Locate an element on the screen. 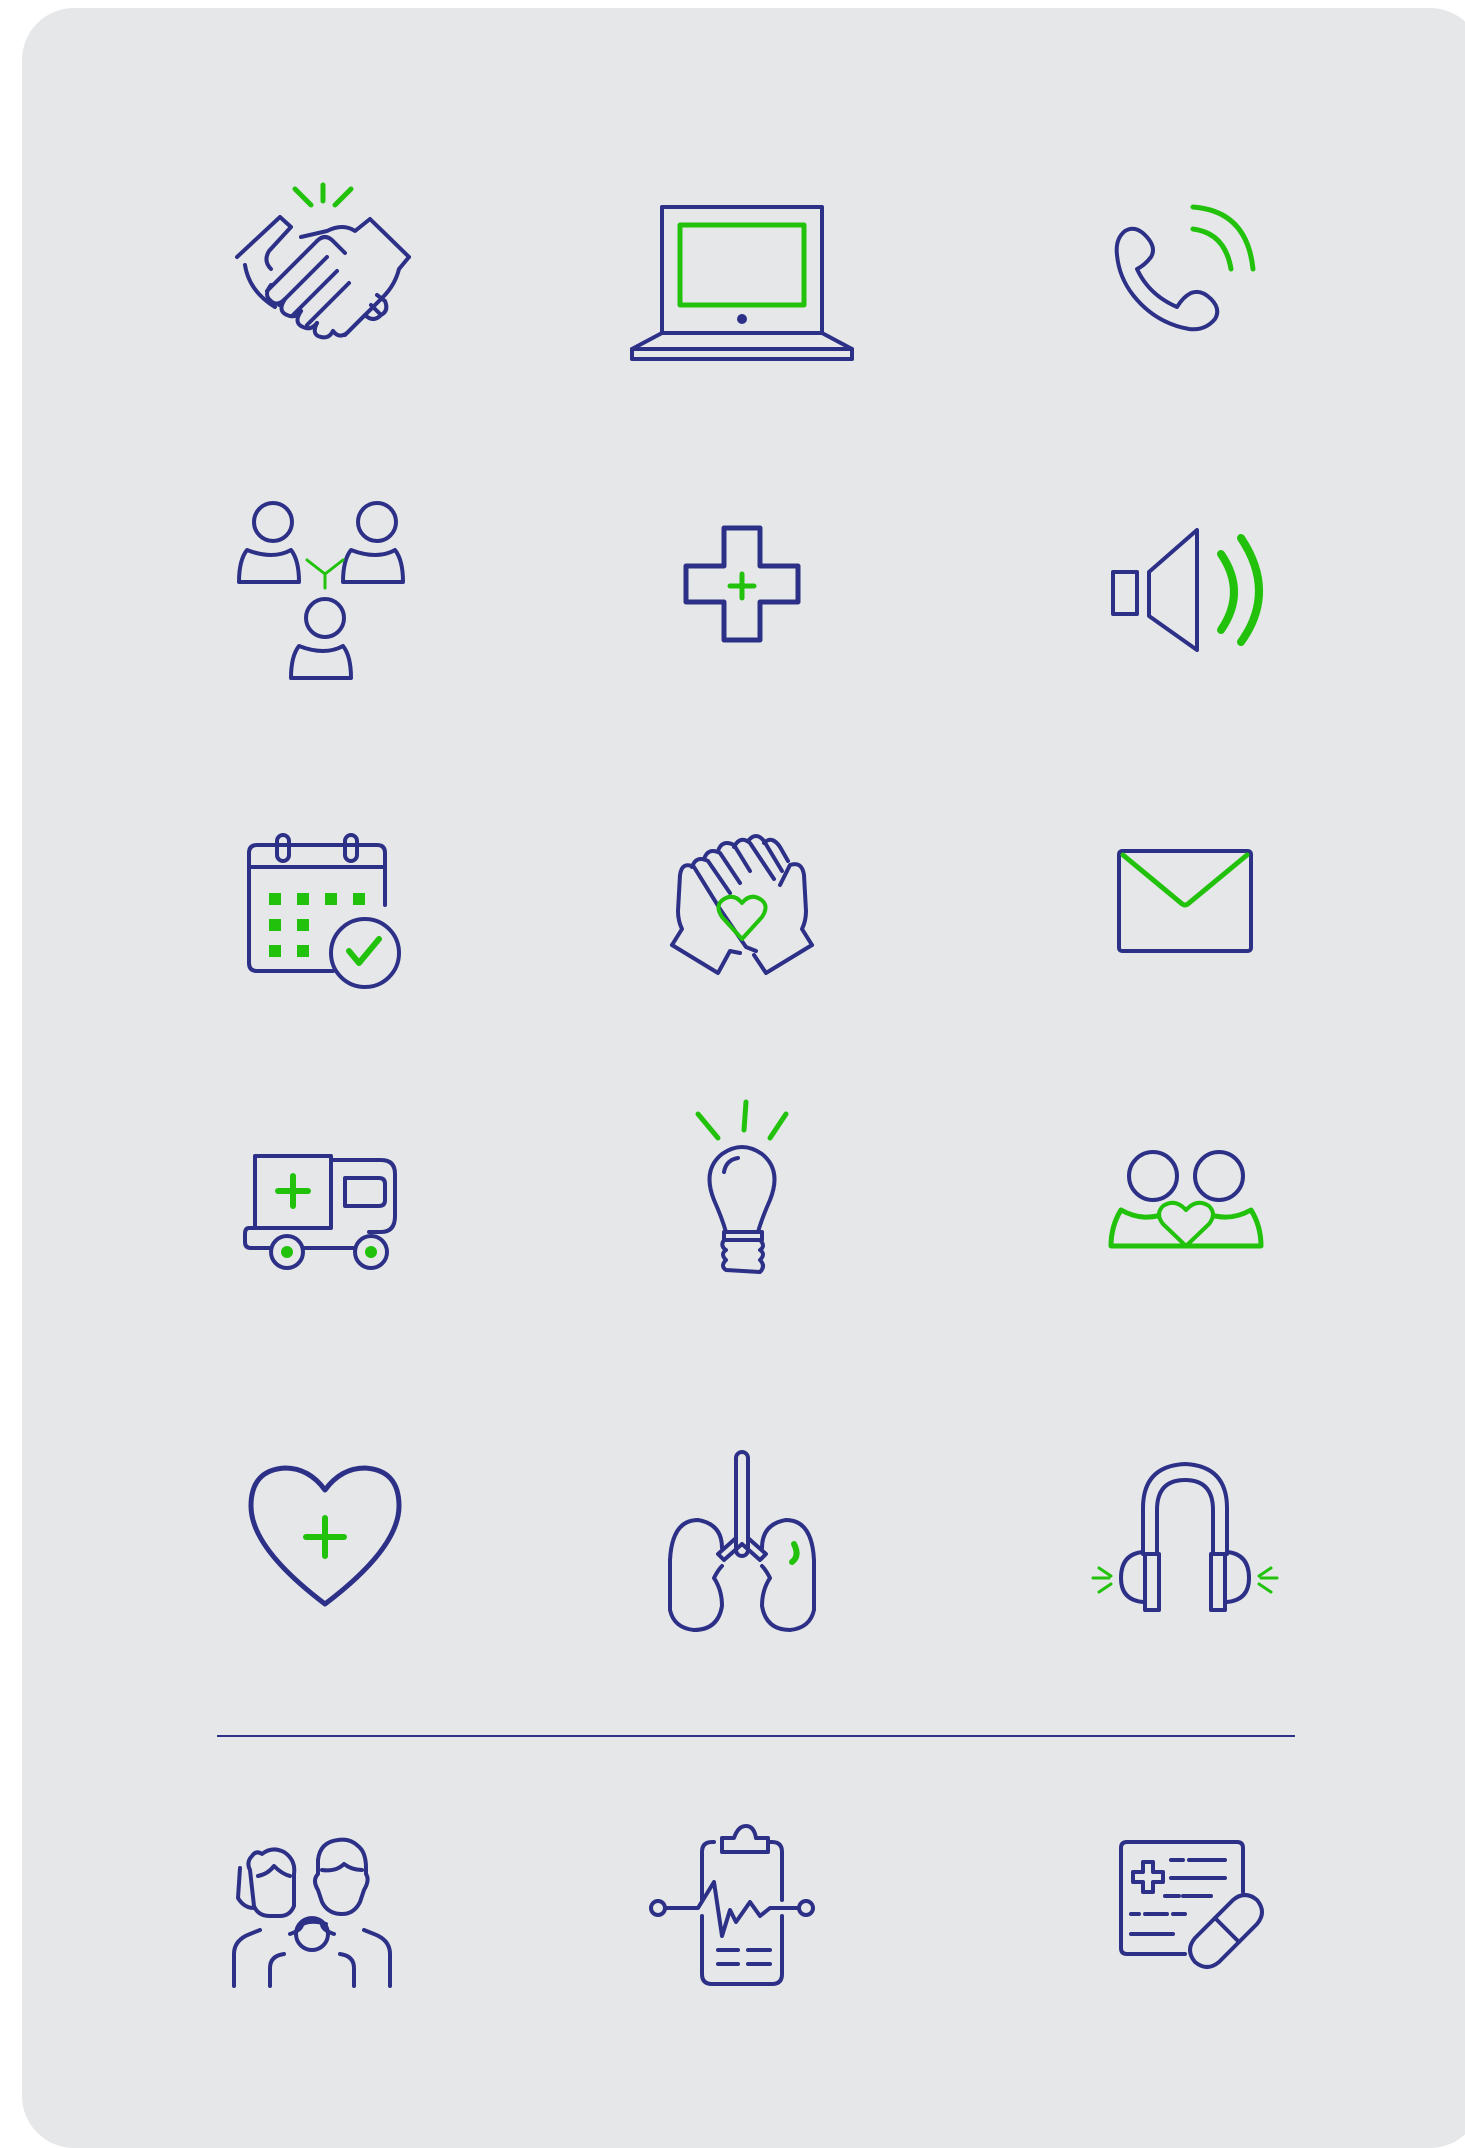 The width and height of the screenshot is (1465, 2148). headphones-icon is located at coordinates (1185, 1540).